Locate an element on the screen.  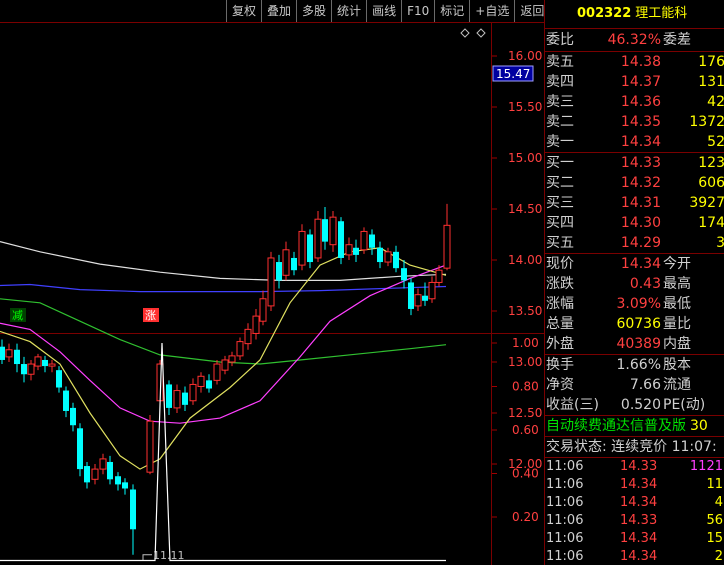
price-axis-label: 15.00 is located at coordinates (525, 158).